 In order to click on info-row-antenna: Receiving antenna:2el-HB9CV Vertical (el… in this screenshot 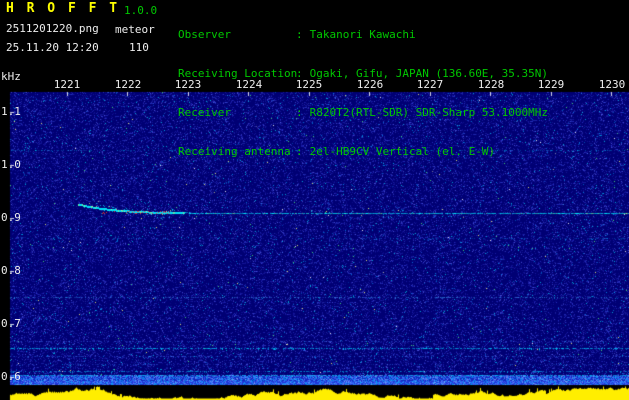, I will do `click(363, 151)`.